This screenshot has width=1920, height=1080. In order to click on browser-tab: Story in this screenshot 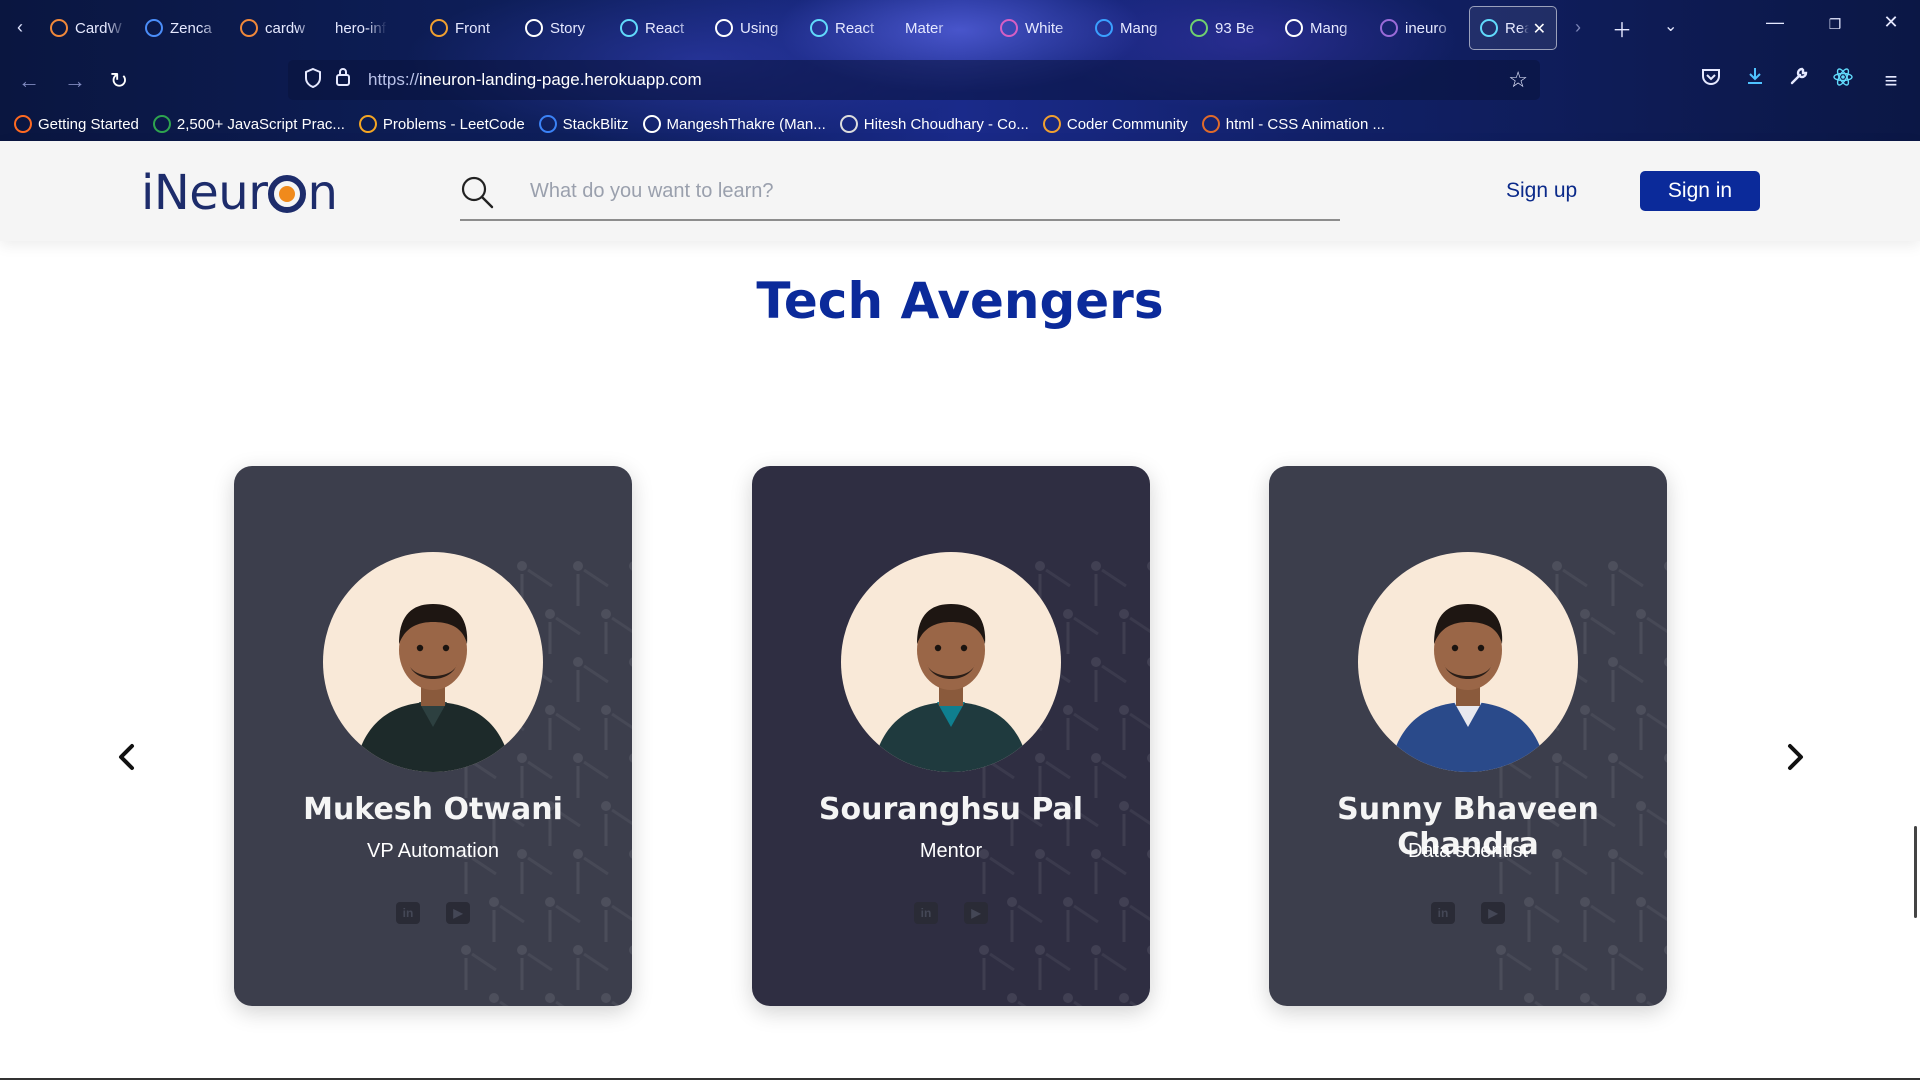, I will do `click(562, 28)`.